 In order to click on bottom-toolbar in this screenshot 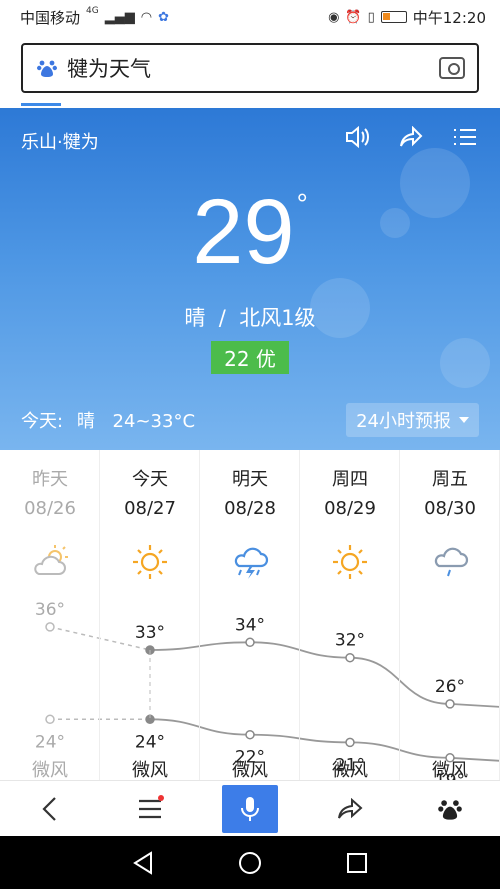, I will do `click(250, 808)`.